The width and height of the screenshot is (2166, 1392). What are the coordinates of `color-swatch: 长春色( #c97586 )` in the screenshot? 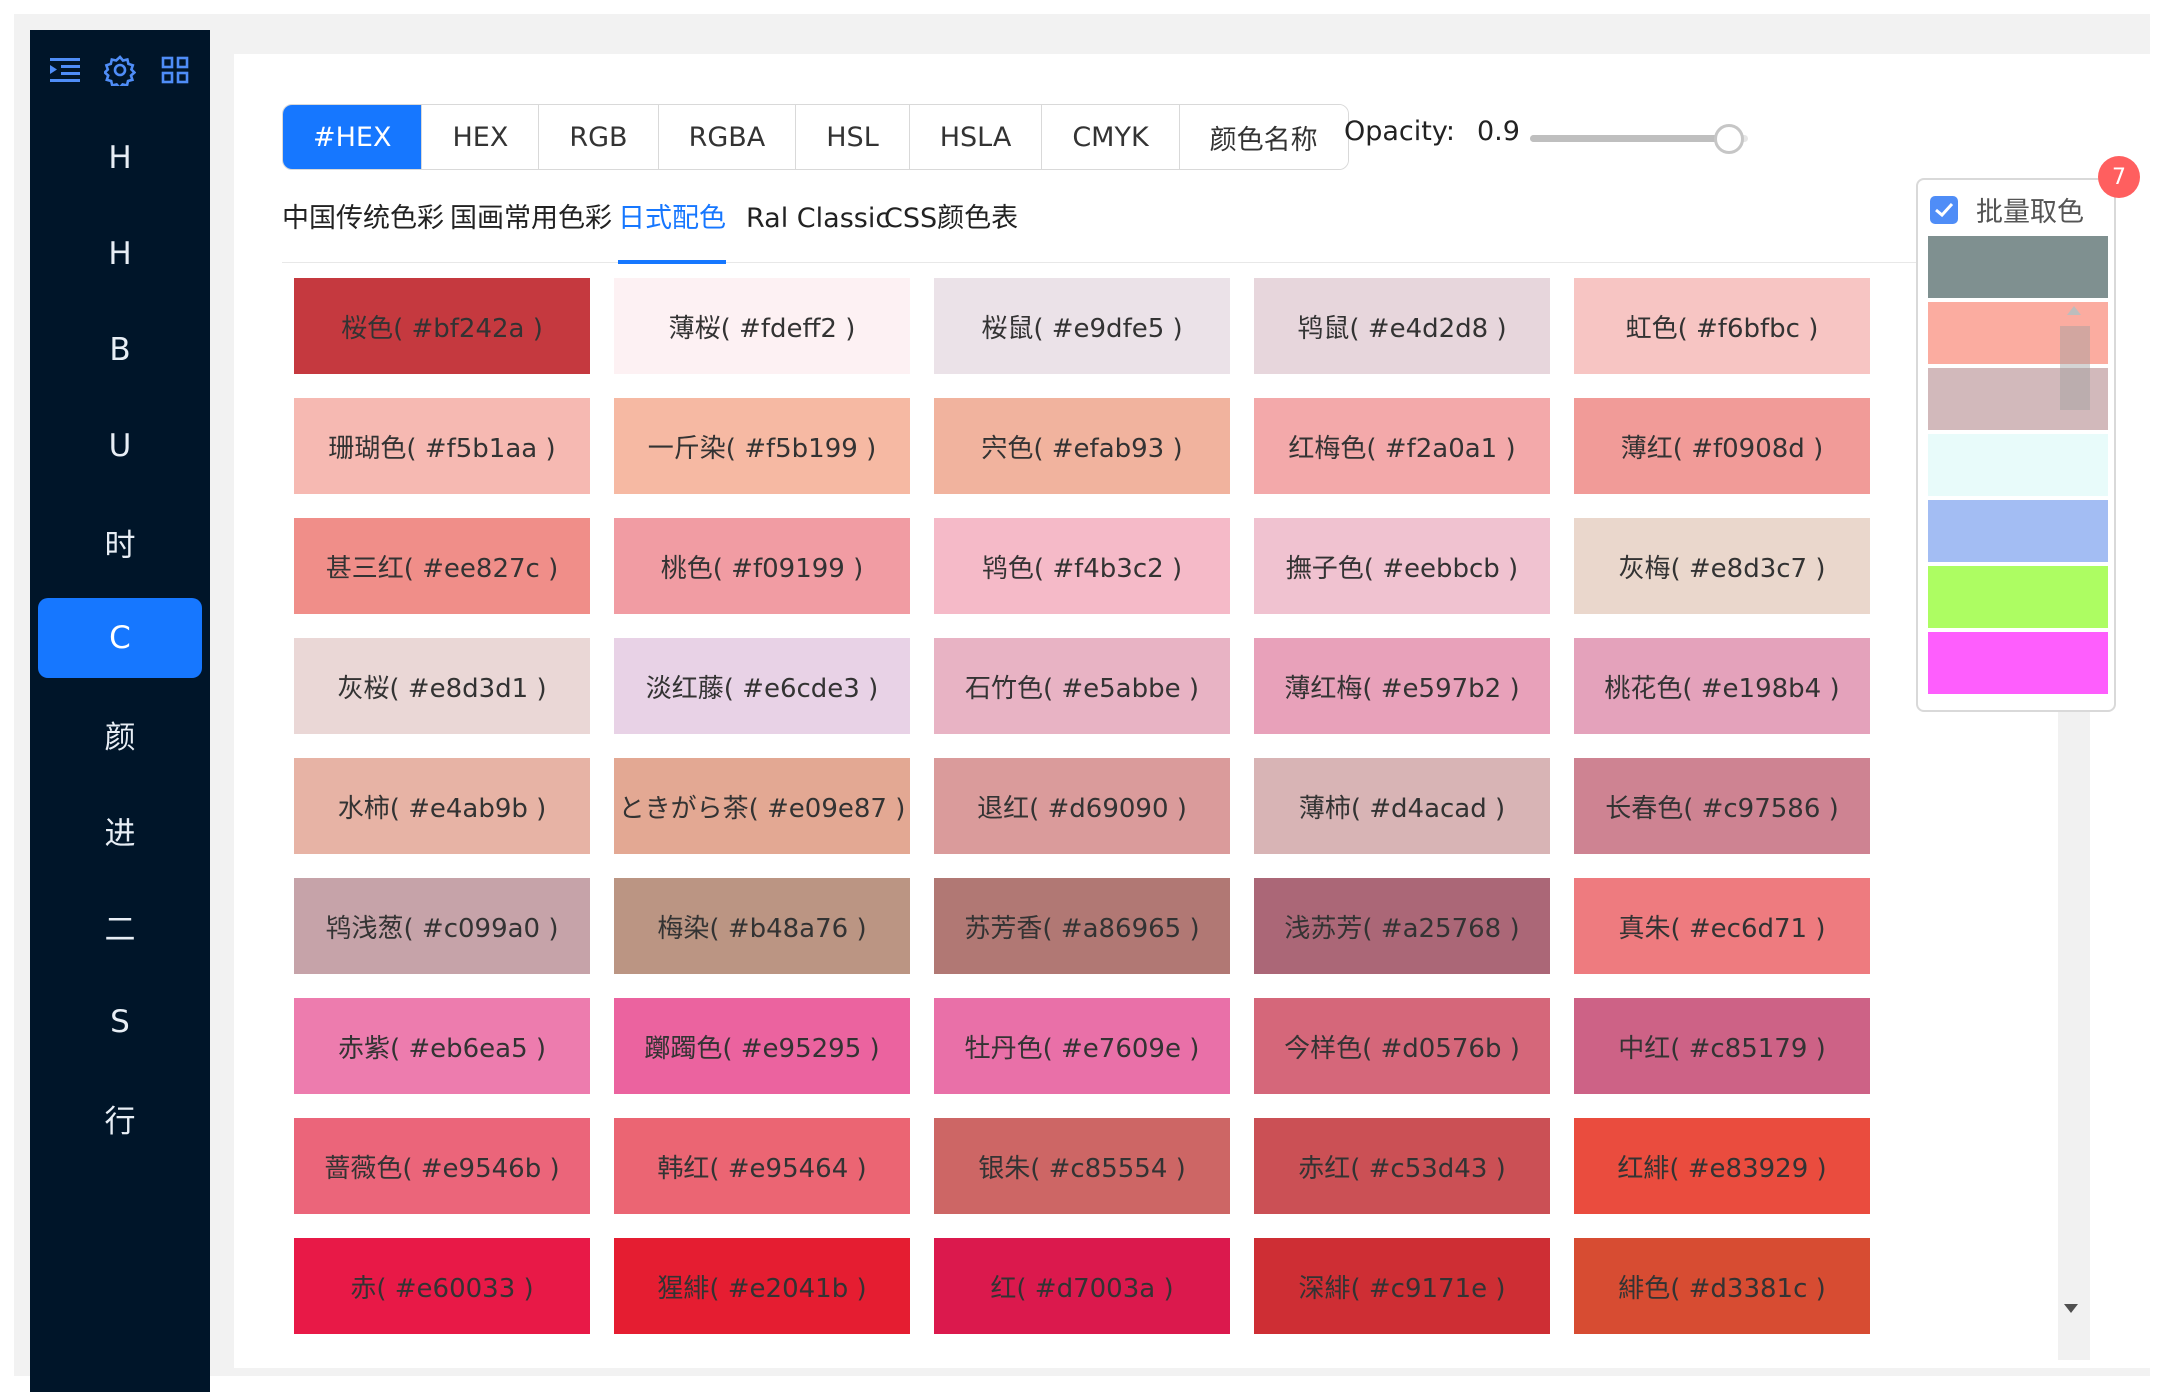 It's located at (1722, 806).